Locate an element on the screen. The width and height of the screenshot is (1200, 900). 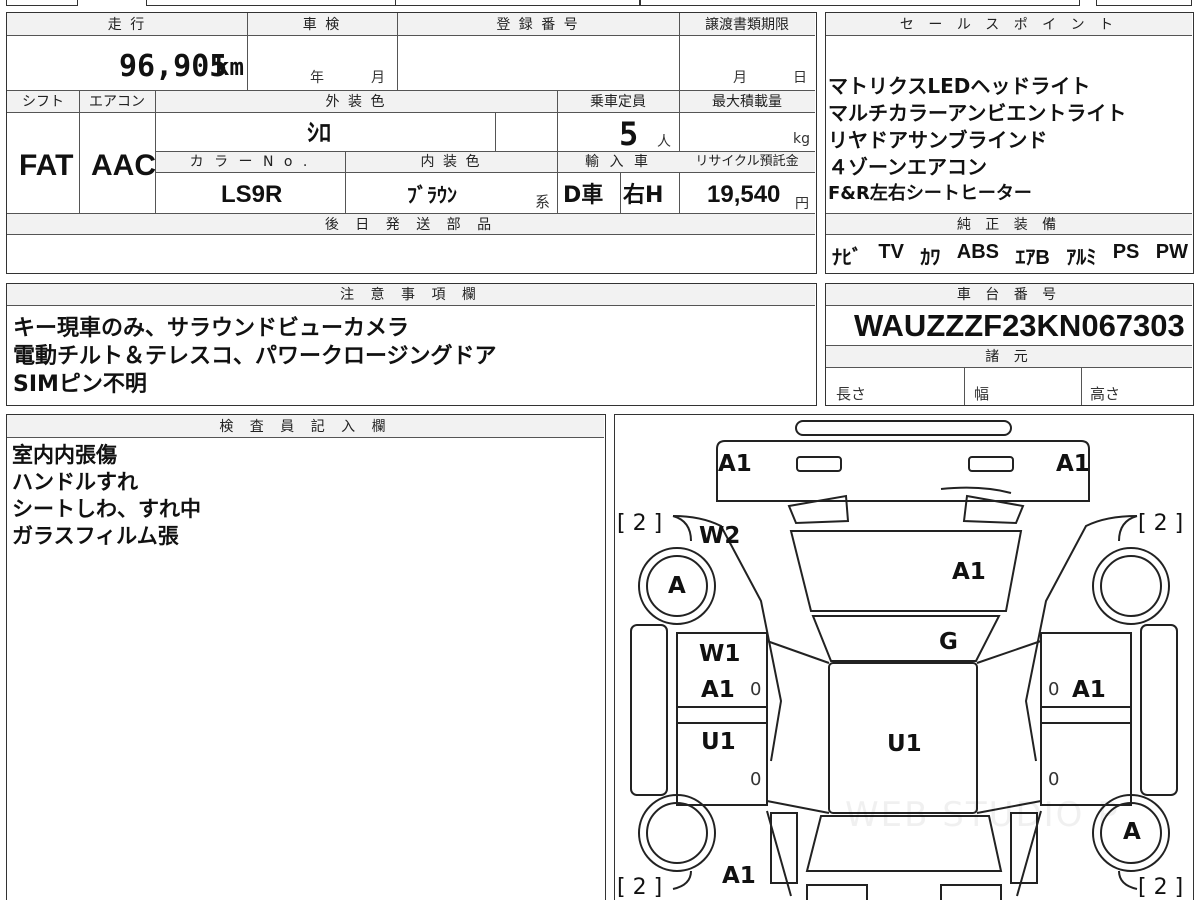
notes-label: 注 意 事 項 欄 is located at coordinates (411, 295).